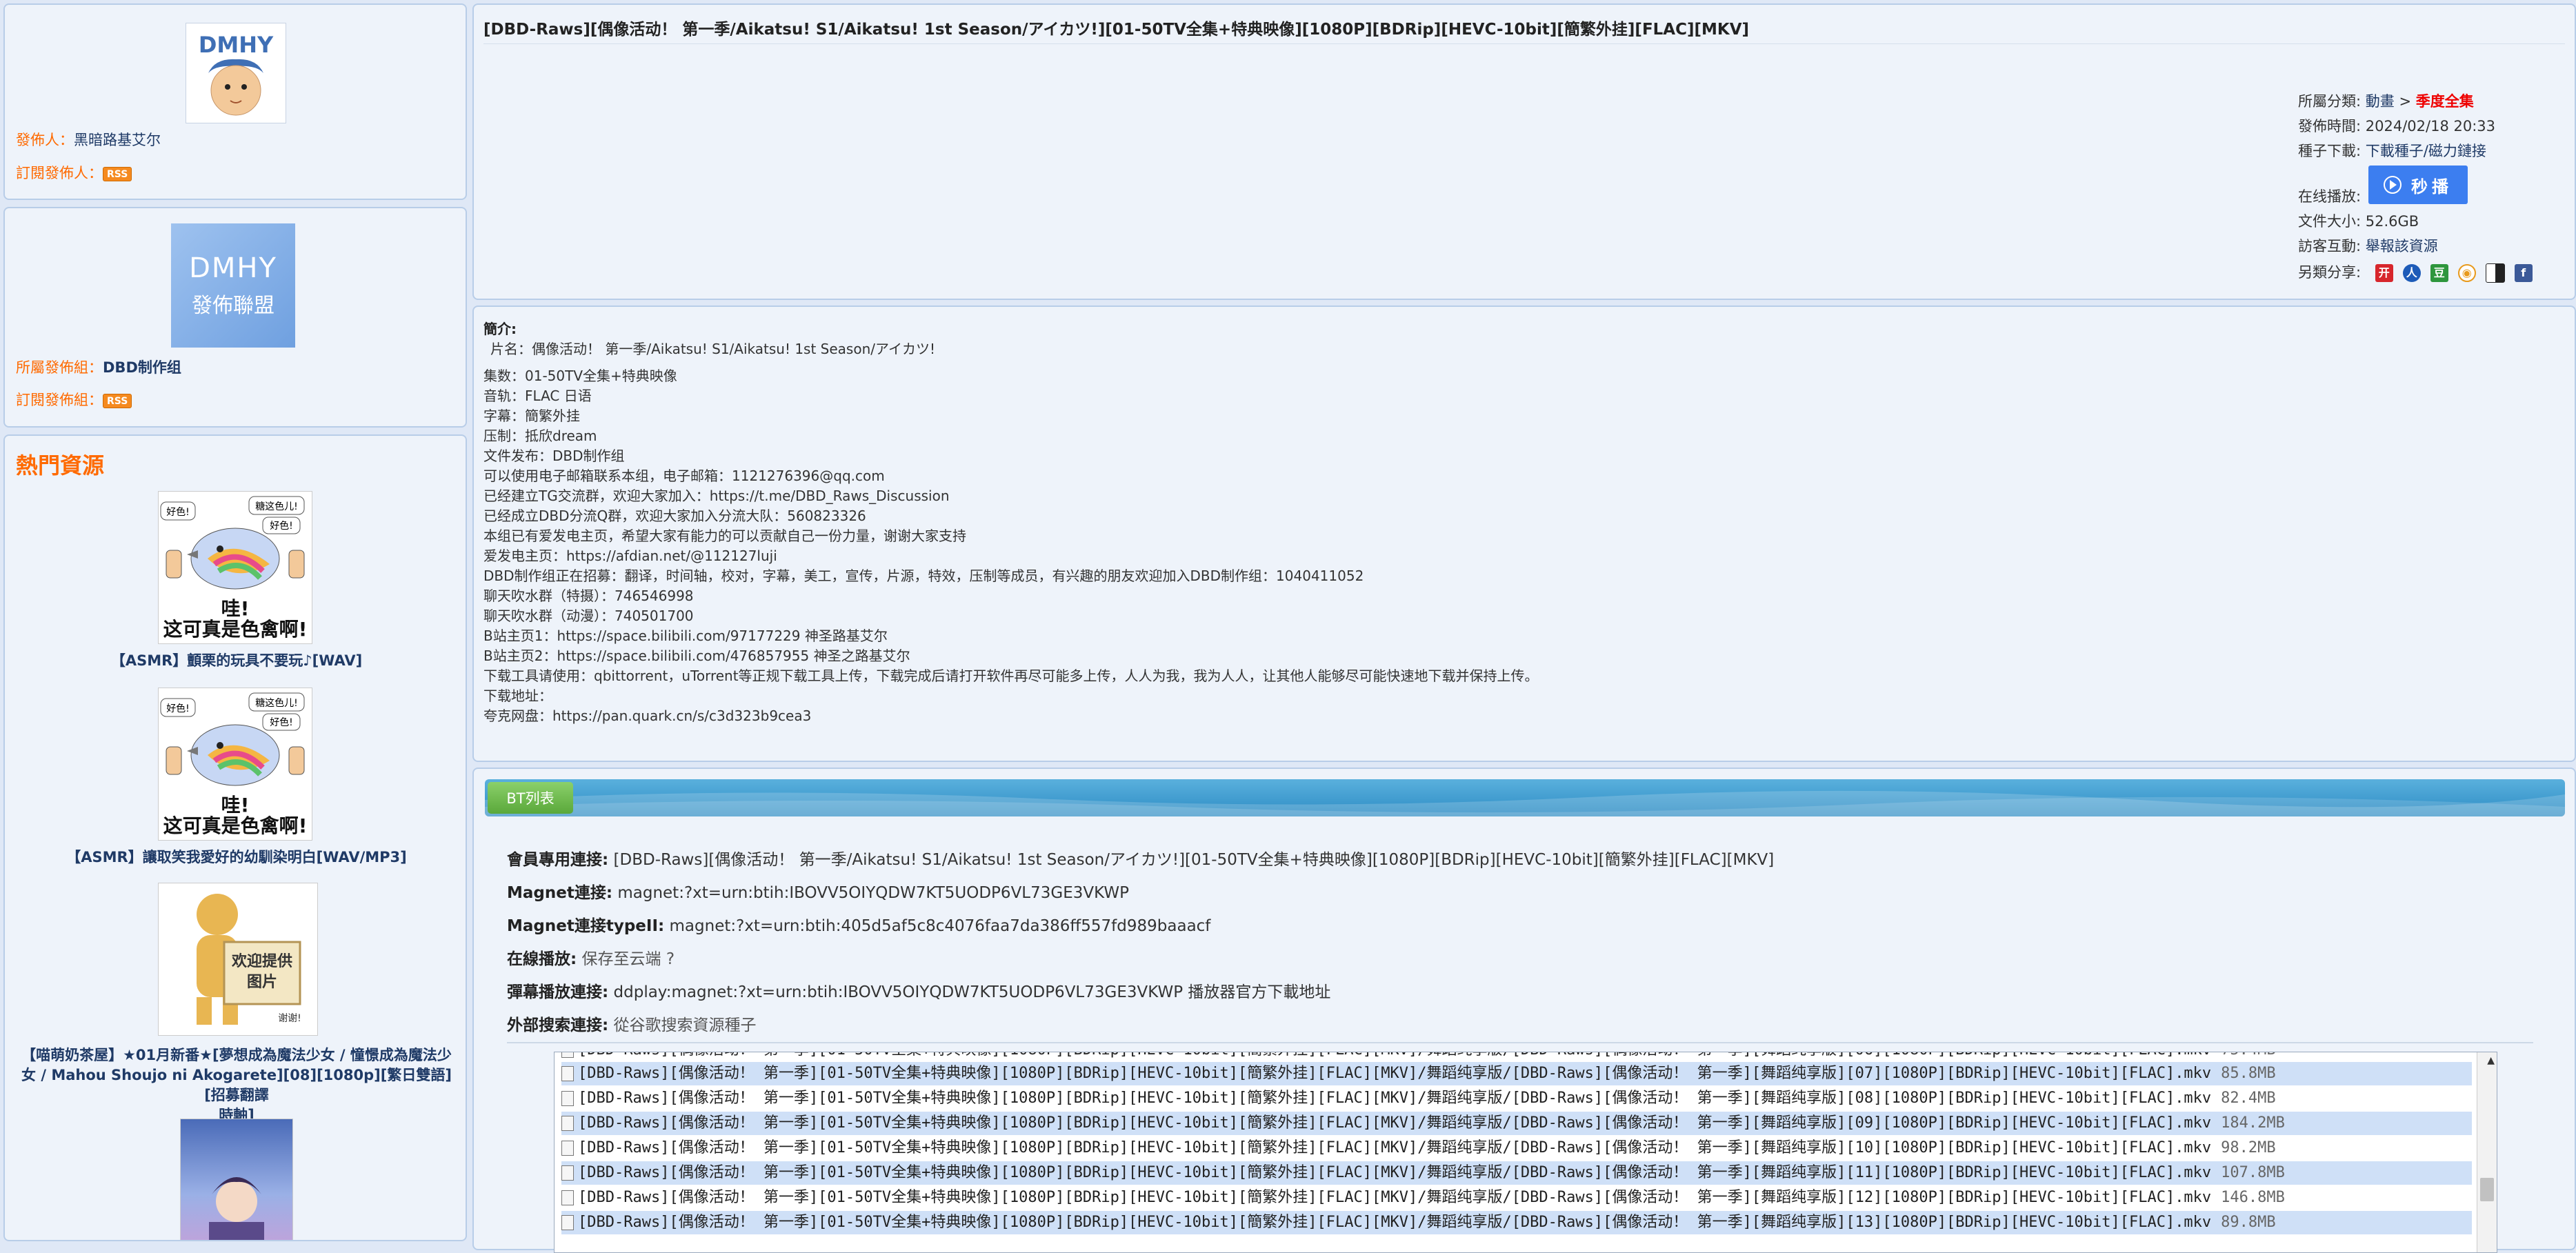 Image resolution: width=2576 pixels, height=1253 pixels. I want to click on team-logo-line1: DMHY, so click(233, 268).